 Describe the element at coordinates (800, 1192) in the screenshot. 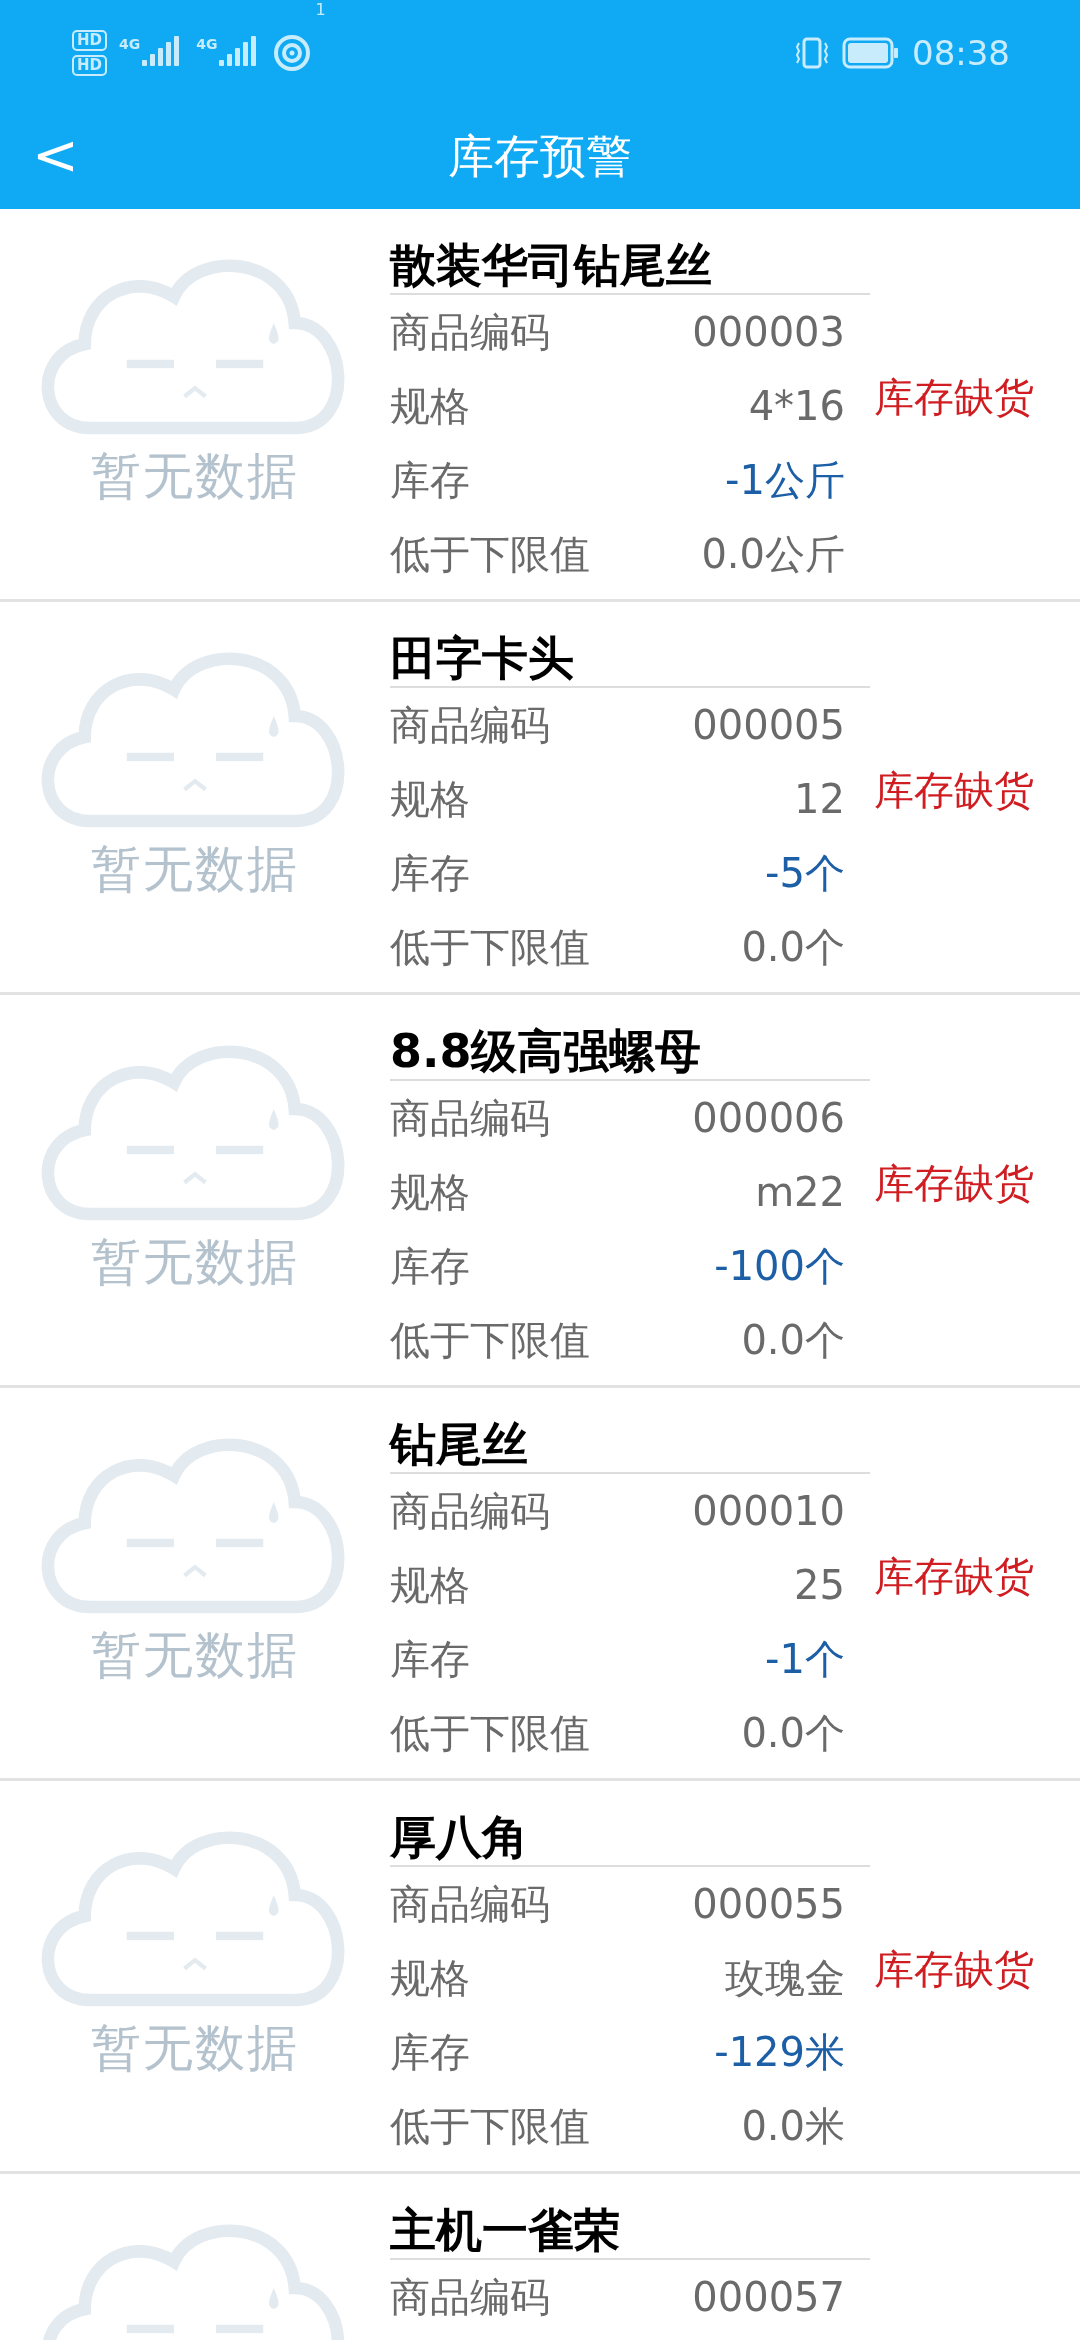

I see `field-value: m22` at that location.